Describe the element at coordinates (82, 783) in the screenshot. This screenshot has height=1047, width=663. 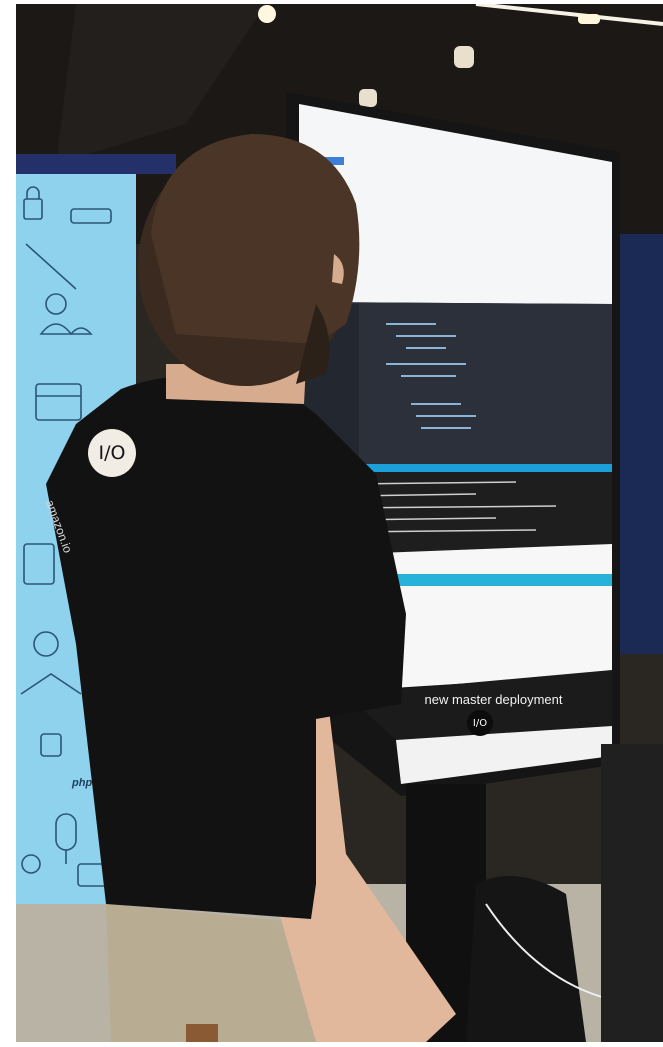
I see `backdrop-php-doodle: php` at that location.